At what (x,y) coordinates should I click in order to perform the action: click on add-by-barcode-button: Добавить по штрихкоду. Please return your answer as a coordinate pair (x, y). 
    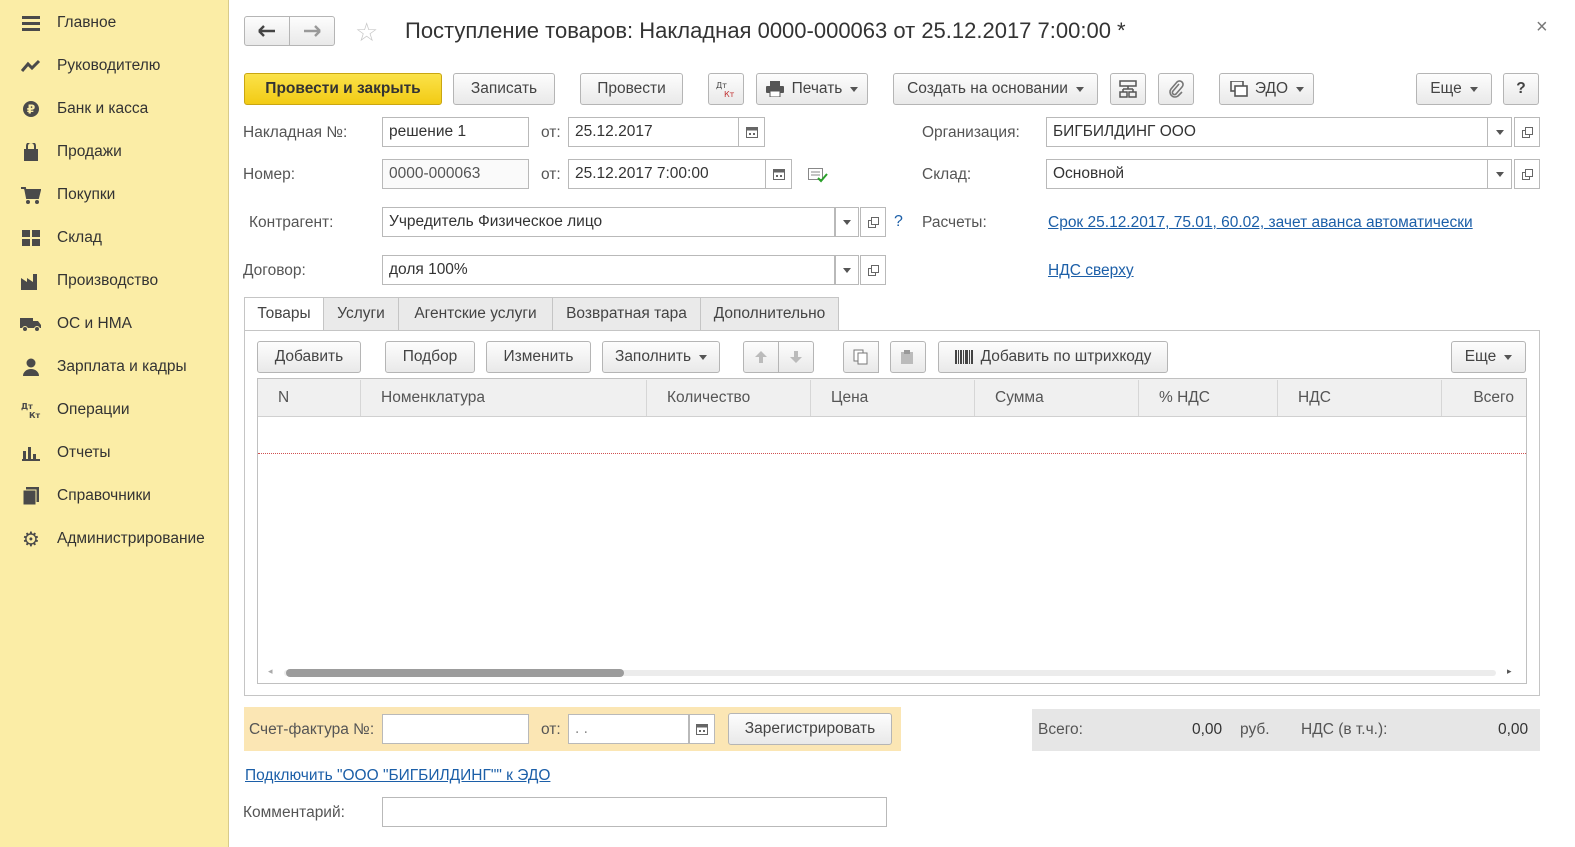
    Looking at the image, I should click on (1053, 357).